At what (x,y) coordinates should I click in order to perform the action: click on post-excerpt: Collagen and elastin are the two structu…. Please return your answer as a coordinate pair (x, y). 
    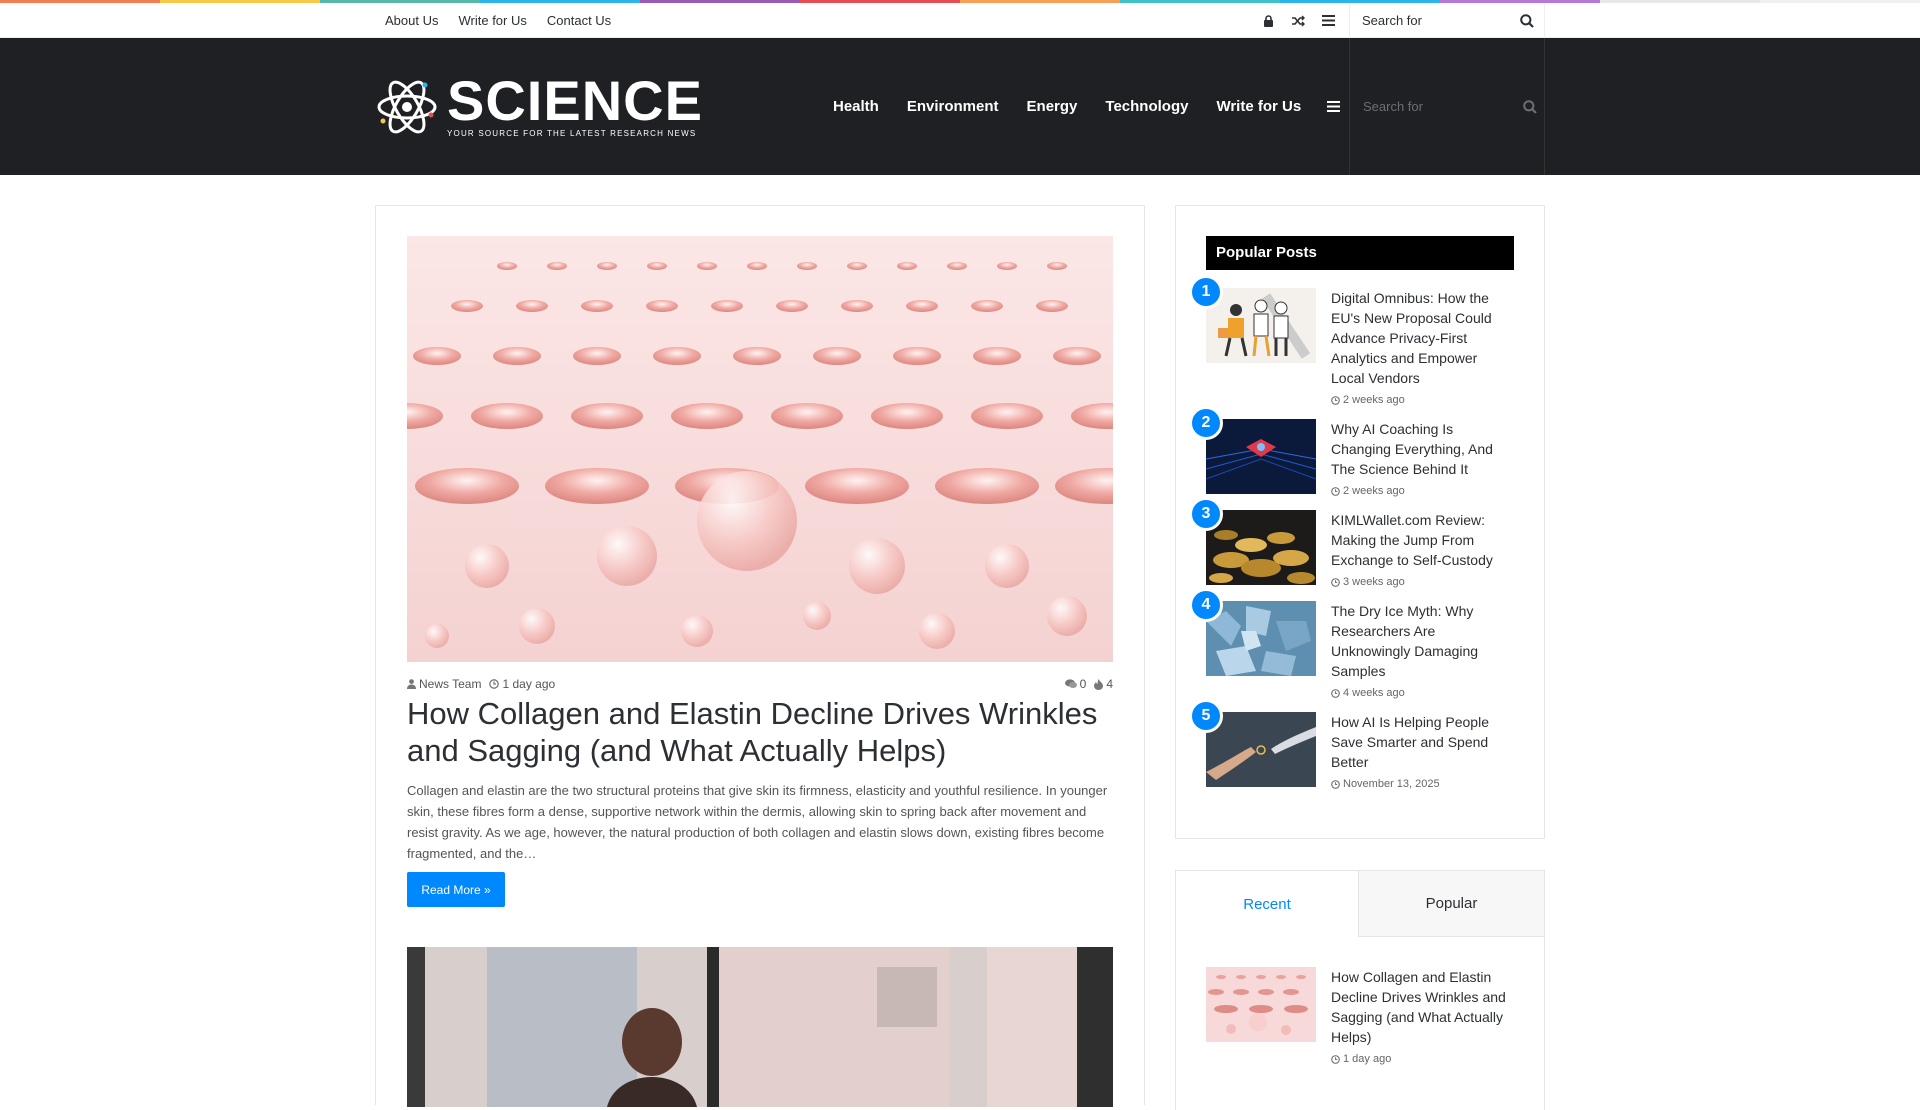
    Looking at the image, I should click on (757, 822).